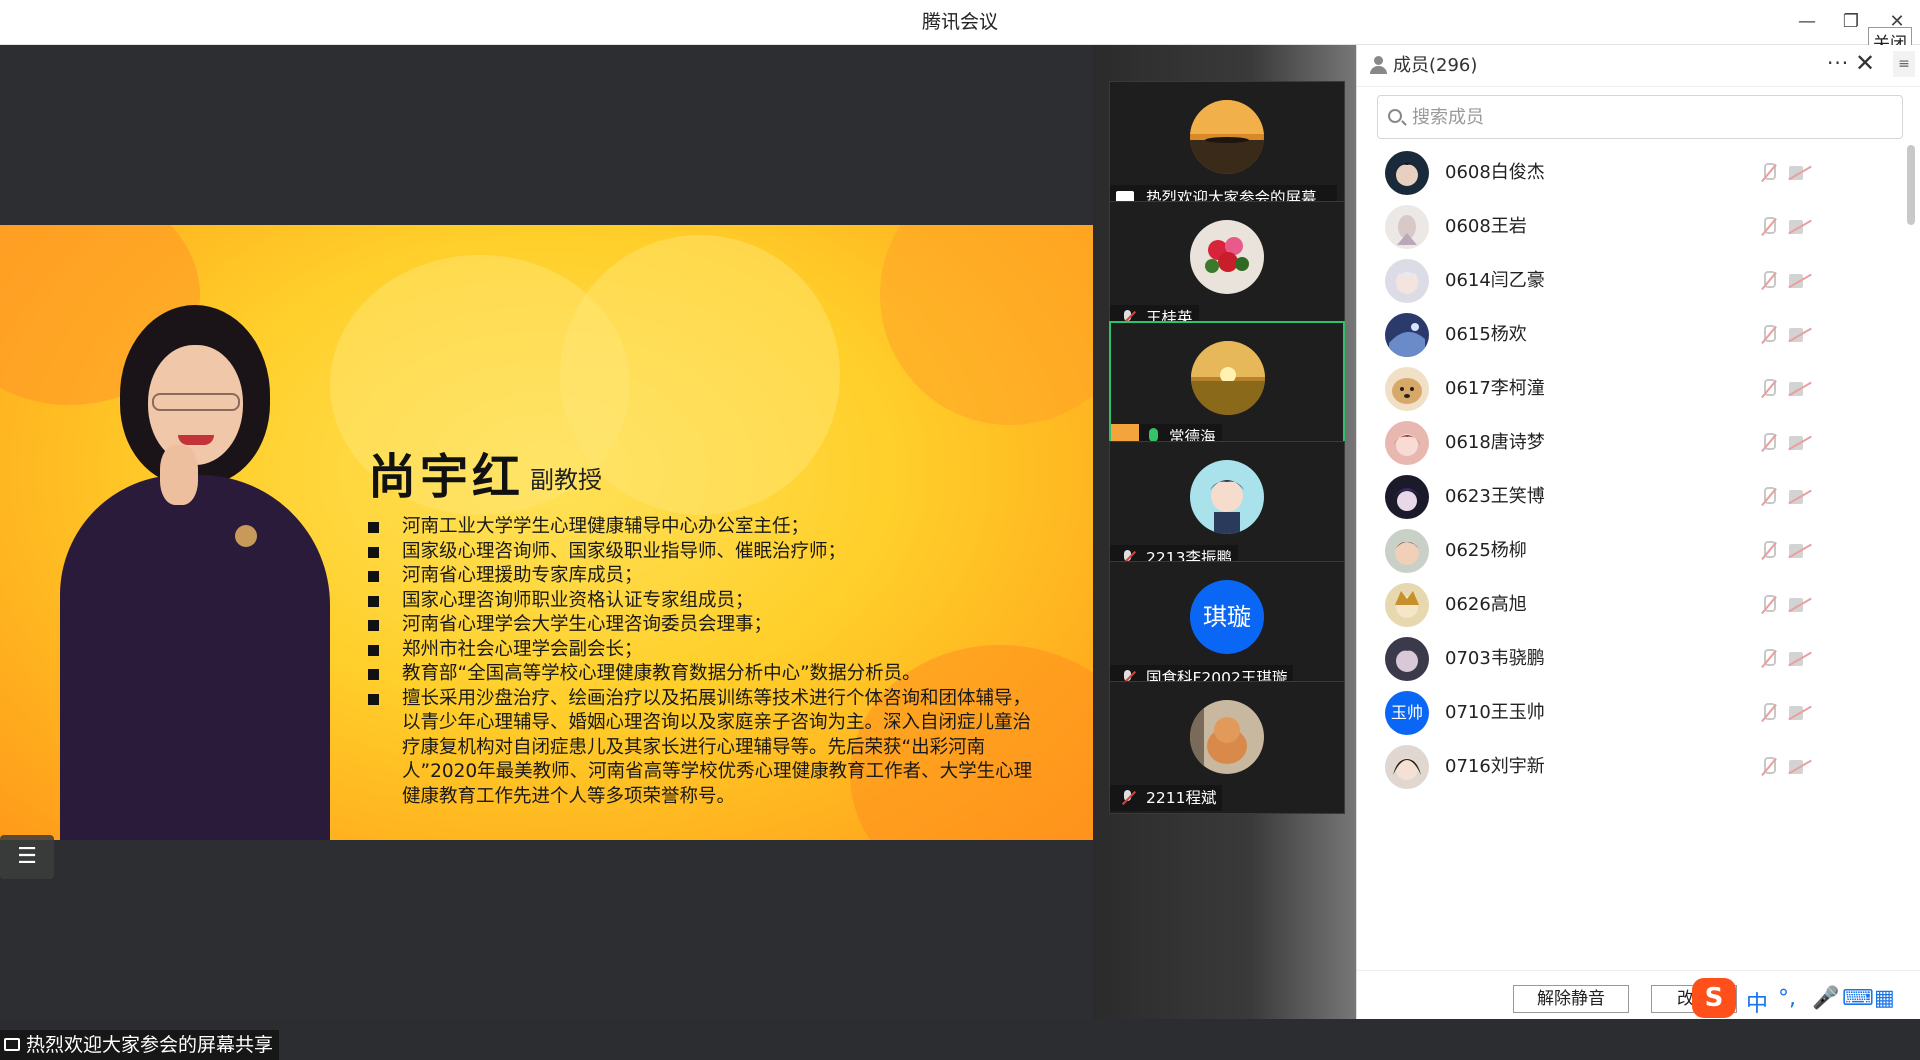  Describe the element at coordinates (1153, 435) in the screenshot. I see `mic-on-icon` at that location.